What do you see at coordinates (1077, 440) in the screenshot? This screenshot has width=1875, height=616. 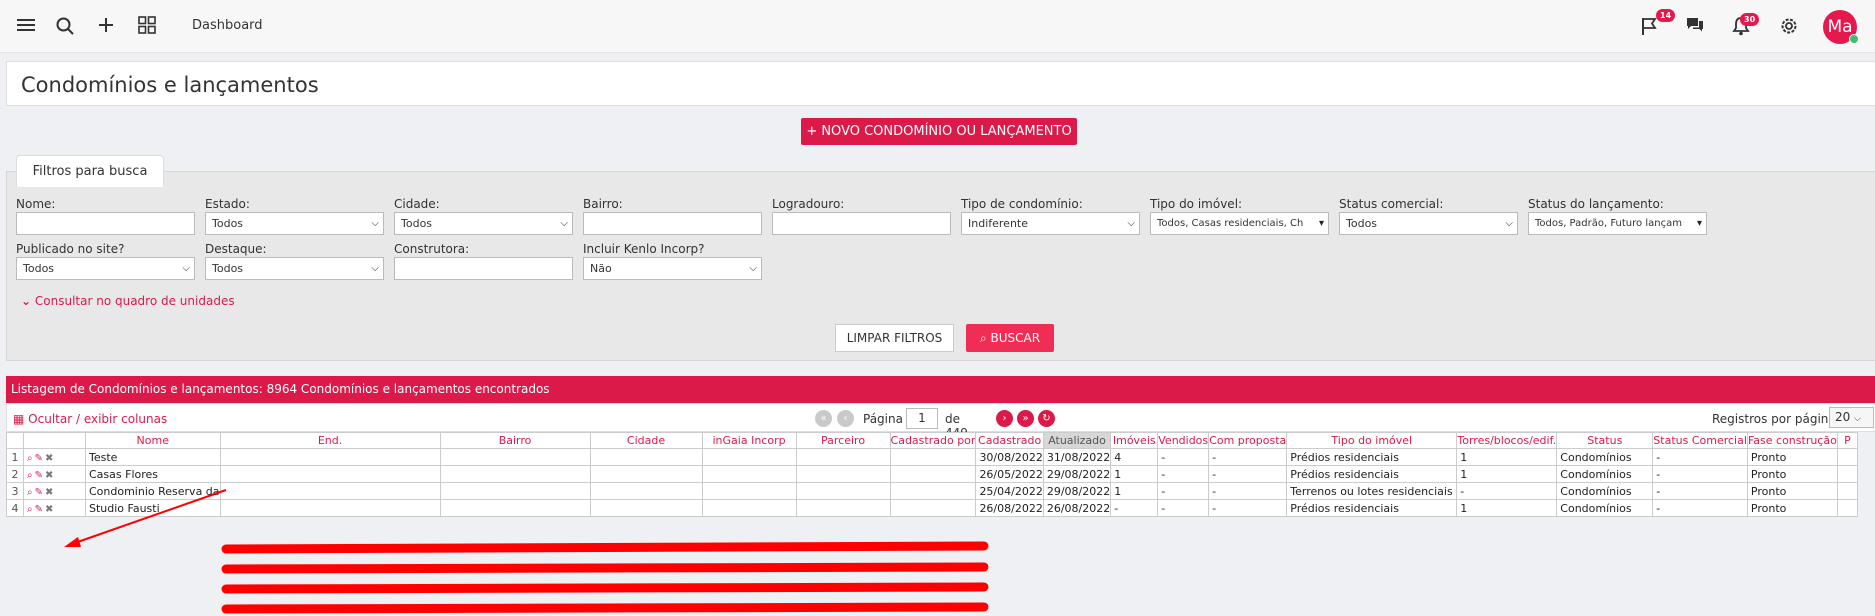 I see `column-header-sorted: Atualizado` at bounding box center [1077, 440].